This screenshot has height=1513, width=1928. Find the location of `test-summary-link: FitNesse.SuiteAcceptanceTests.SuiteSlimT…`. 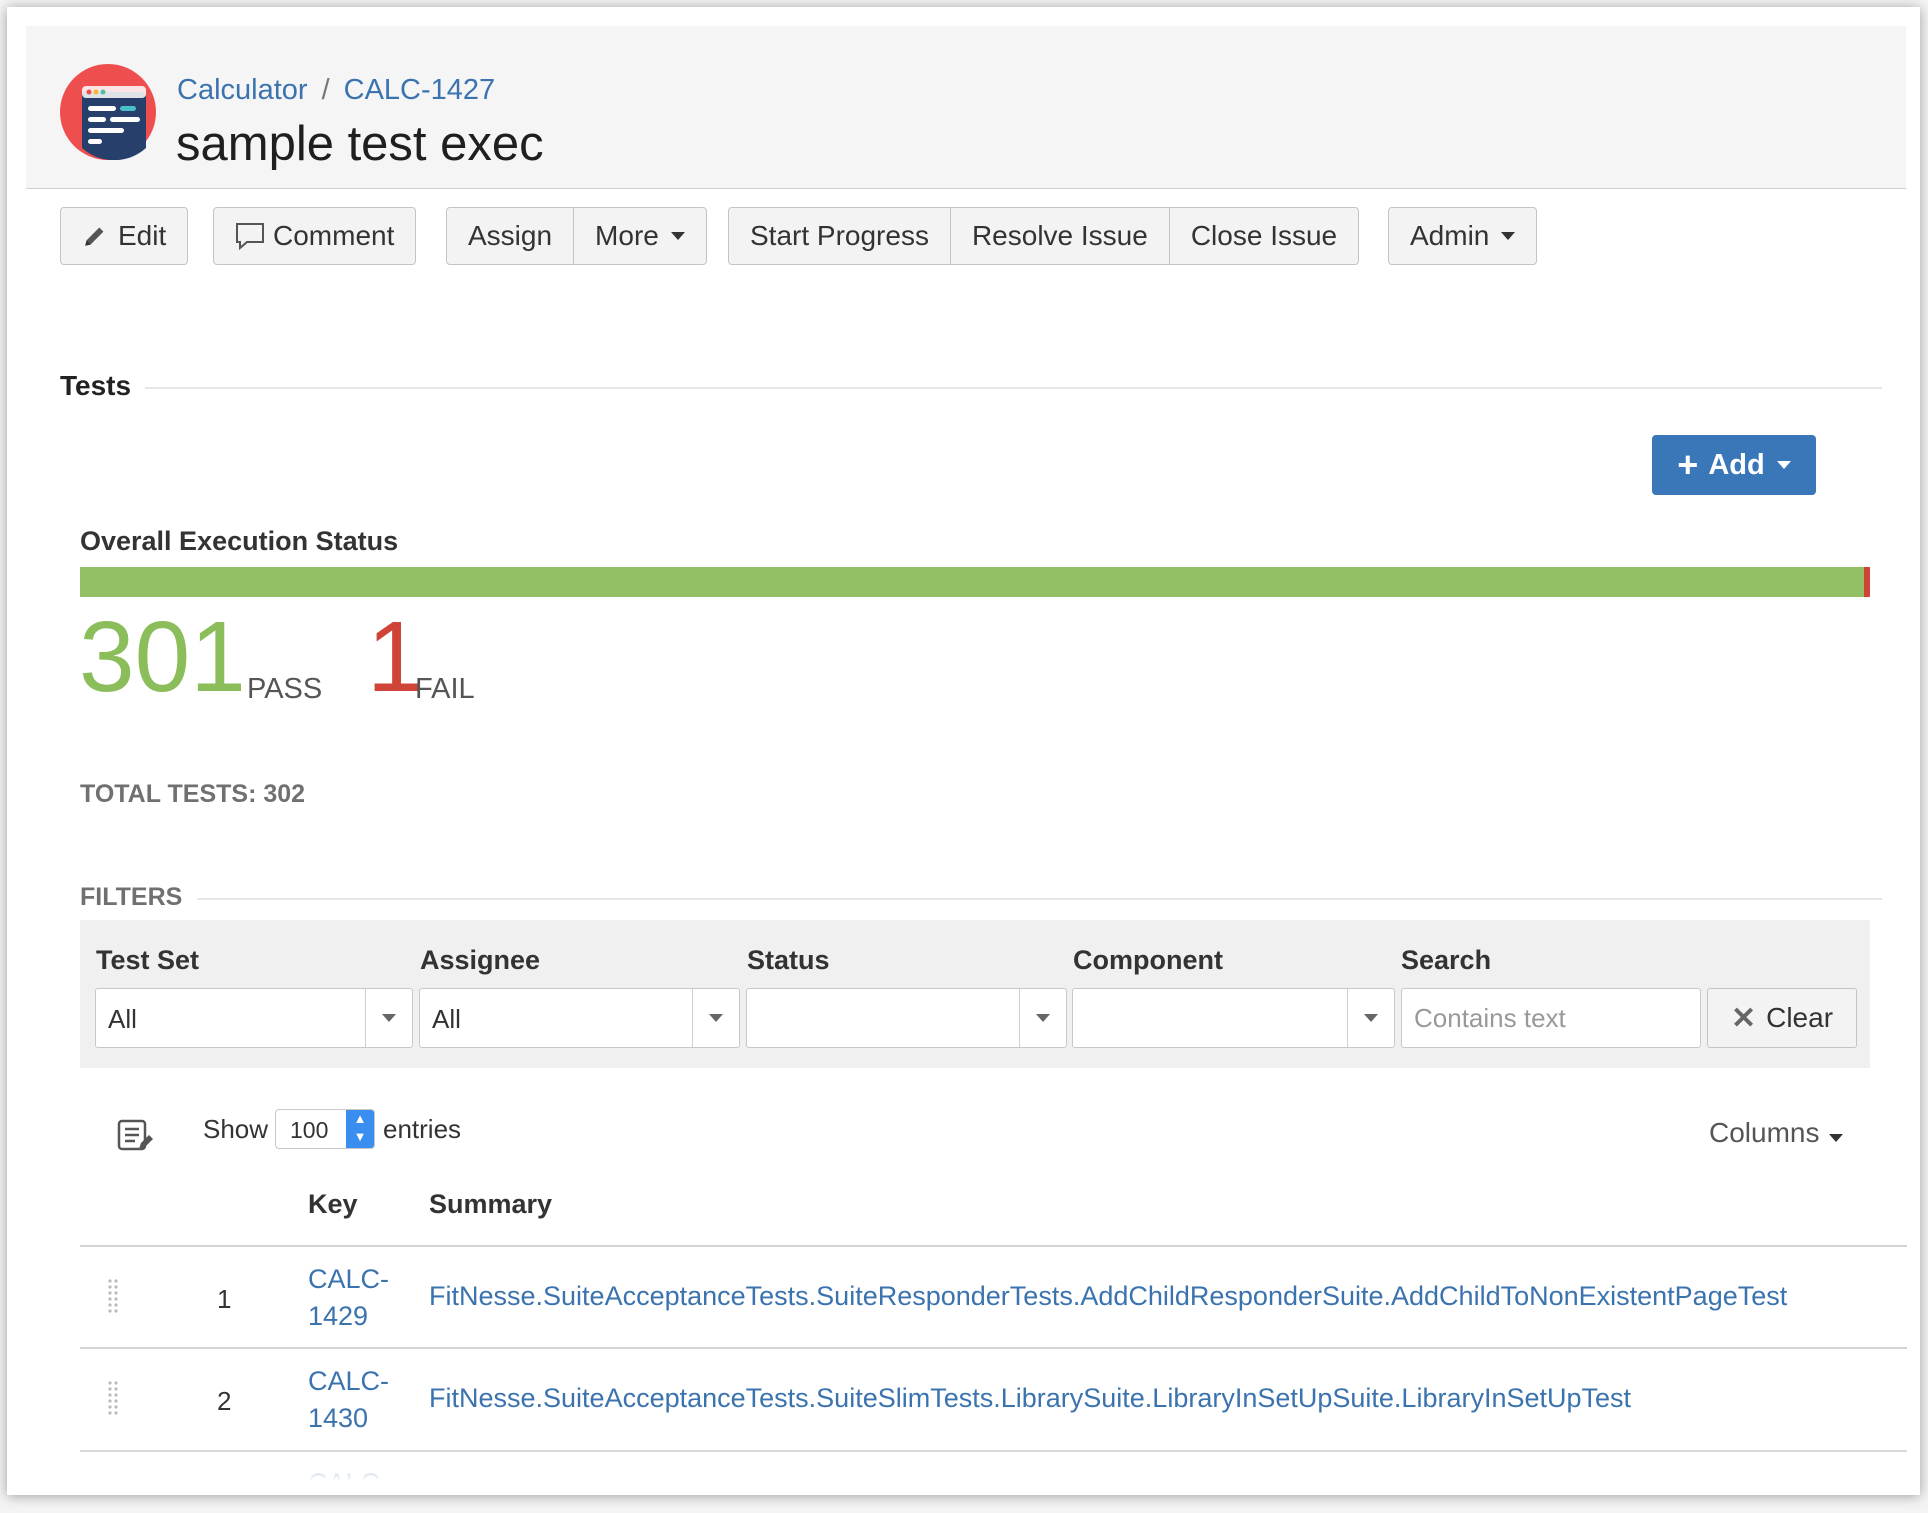

test-summary-link: FitNesse.SuiteAcceptanceTests.SuiteSlimT… is located at coordinates (1030, 1398).